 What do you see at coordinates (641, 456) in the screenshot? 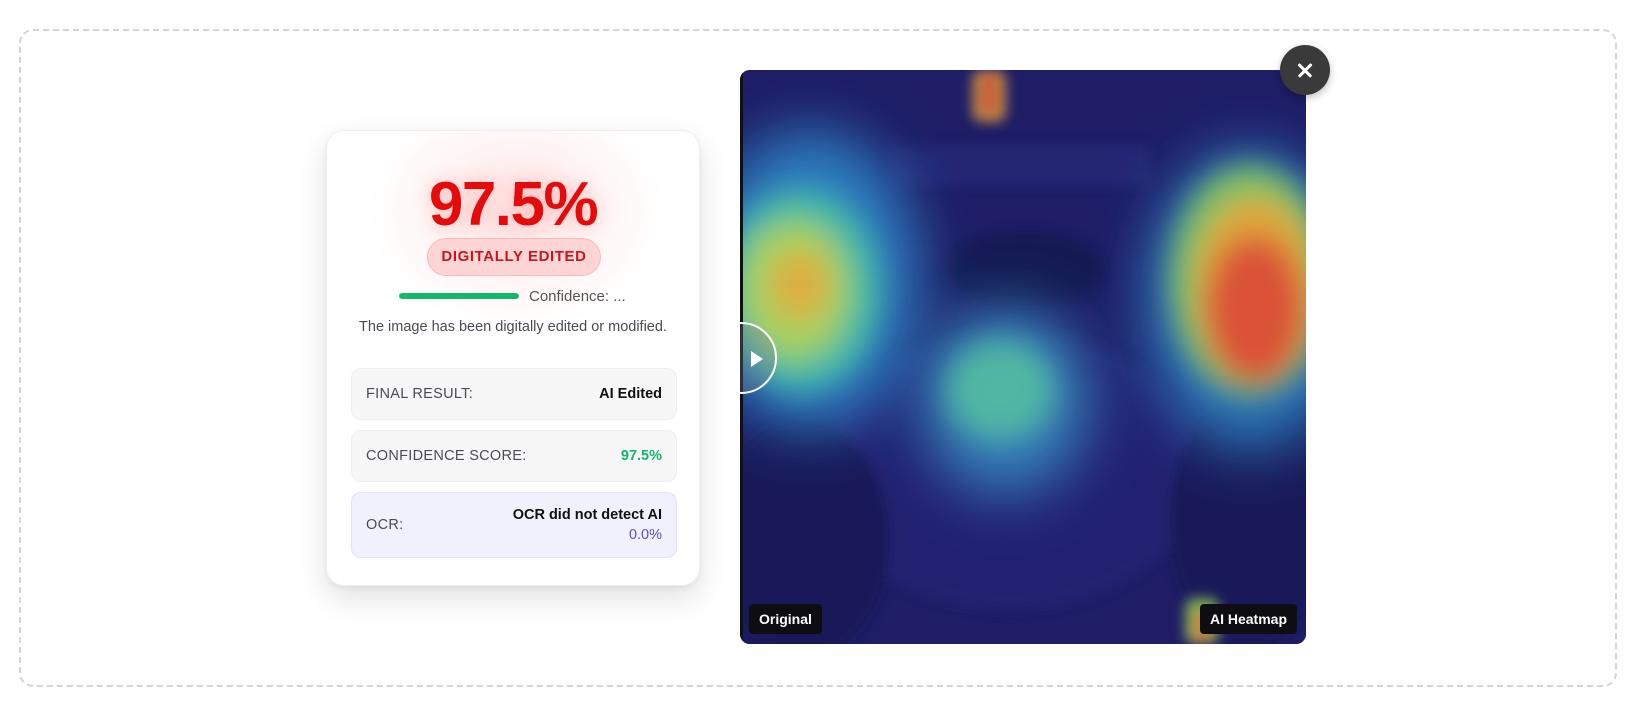
I see `confidence-score-value: 97.5%` at bounding box center [641, 456].